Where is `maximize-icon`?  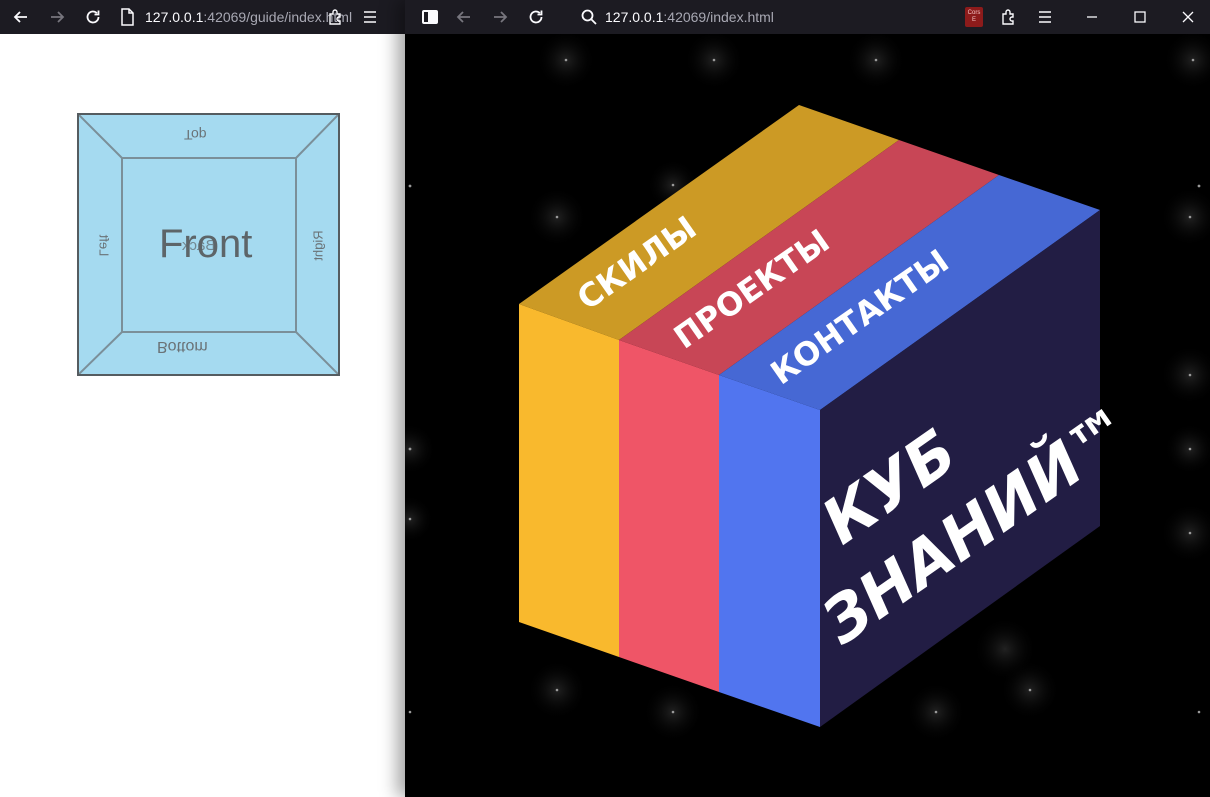
maximize-icon is located at coordinates (1140, 17).